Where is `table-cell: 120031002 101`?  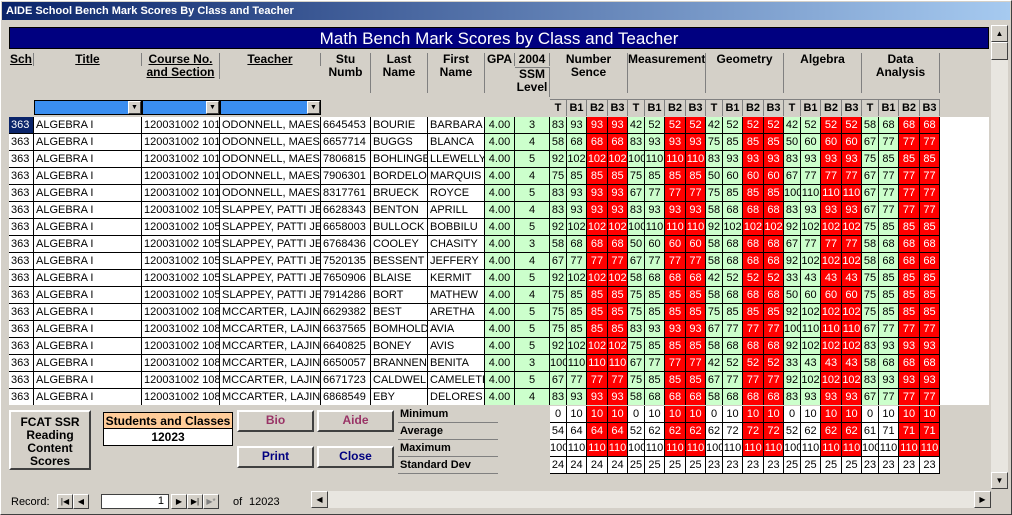 table-cell: 120031002 101 is located at coordinates (181, 159).